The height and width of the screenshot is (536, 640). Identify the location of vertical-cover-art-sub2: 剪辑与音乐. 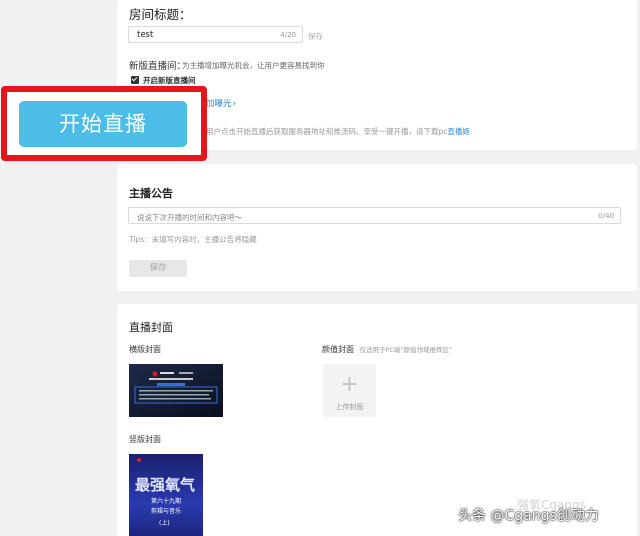
(166, 511).